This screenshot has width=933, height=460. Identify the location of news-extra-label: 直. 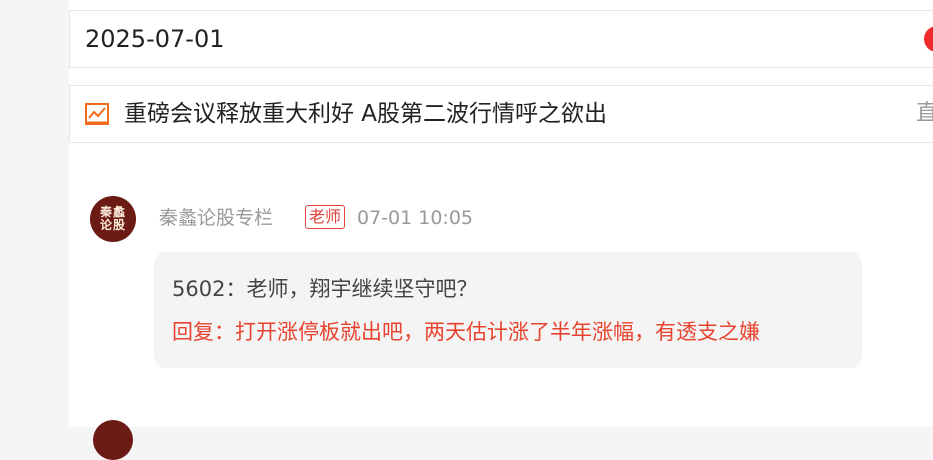
(924, 113).